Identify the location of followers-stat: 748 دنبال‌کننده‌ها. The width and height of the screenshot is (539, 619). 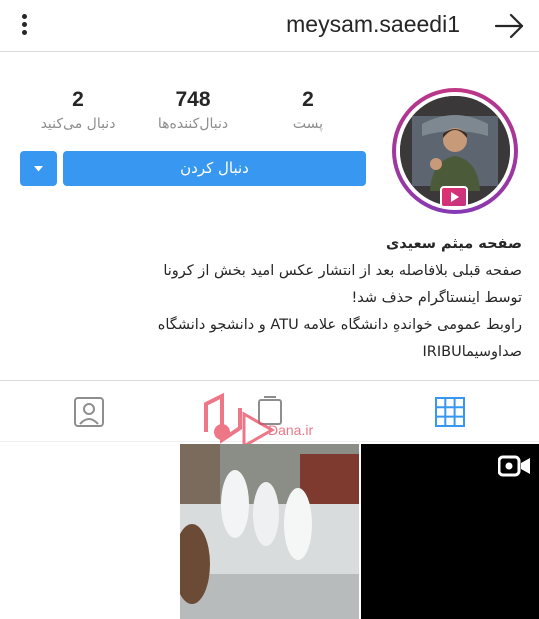
(193, 110).